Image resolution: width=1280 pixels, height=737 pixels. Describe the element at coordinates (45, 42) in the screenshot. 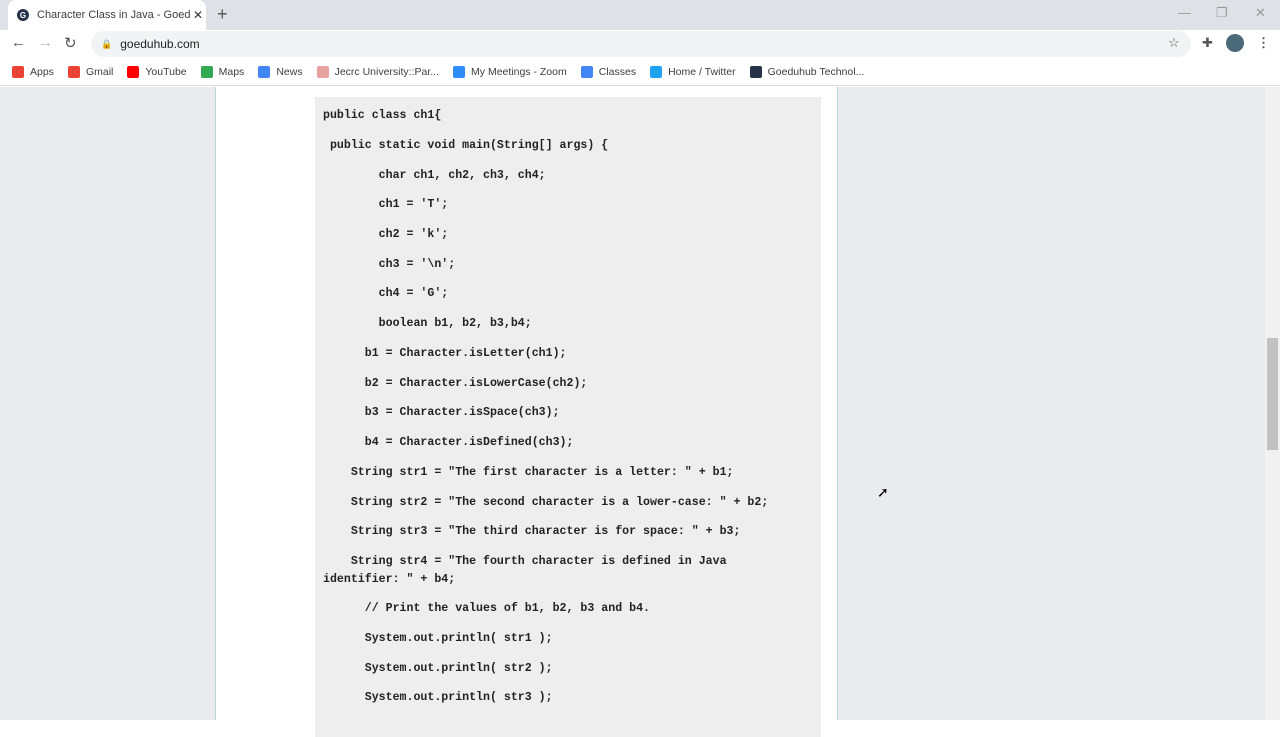

I see `forward-icon: →` at that location.